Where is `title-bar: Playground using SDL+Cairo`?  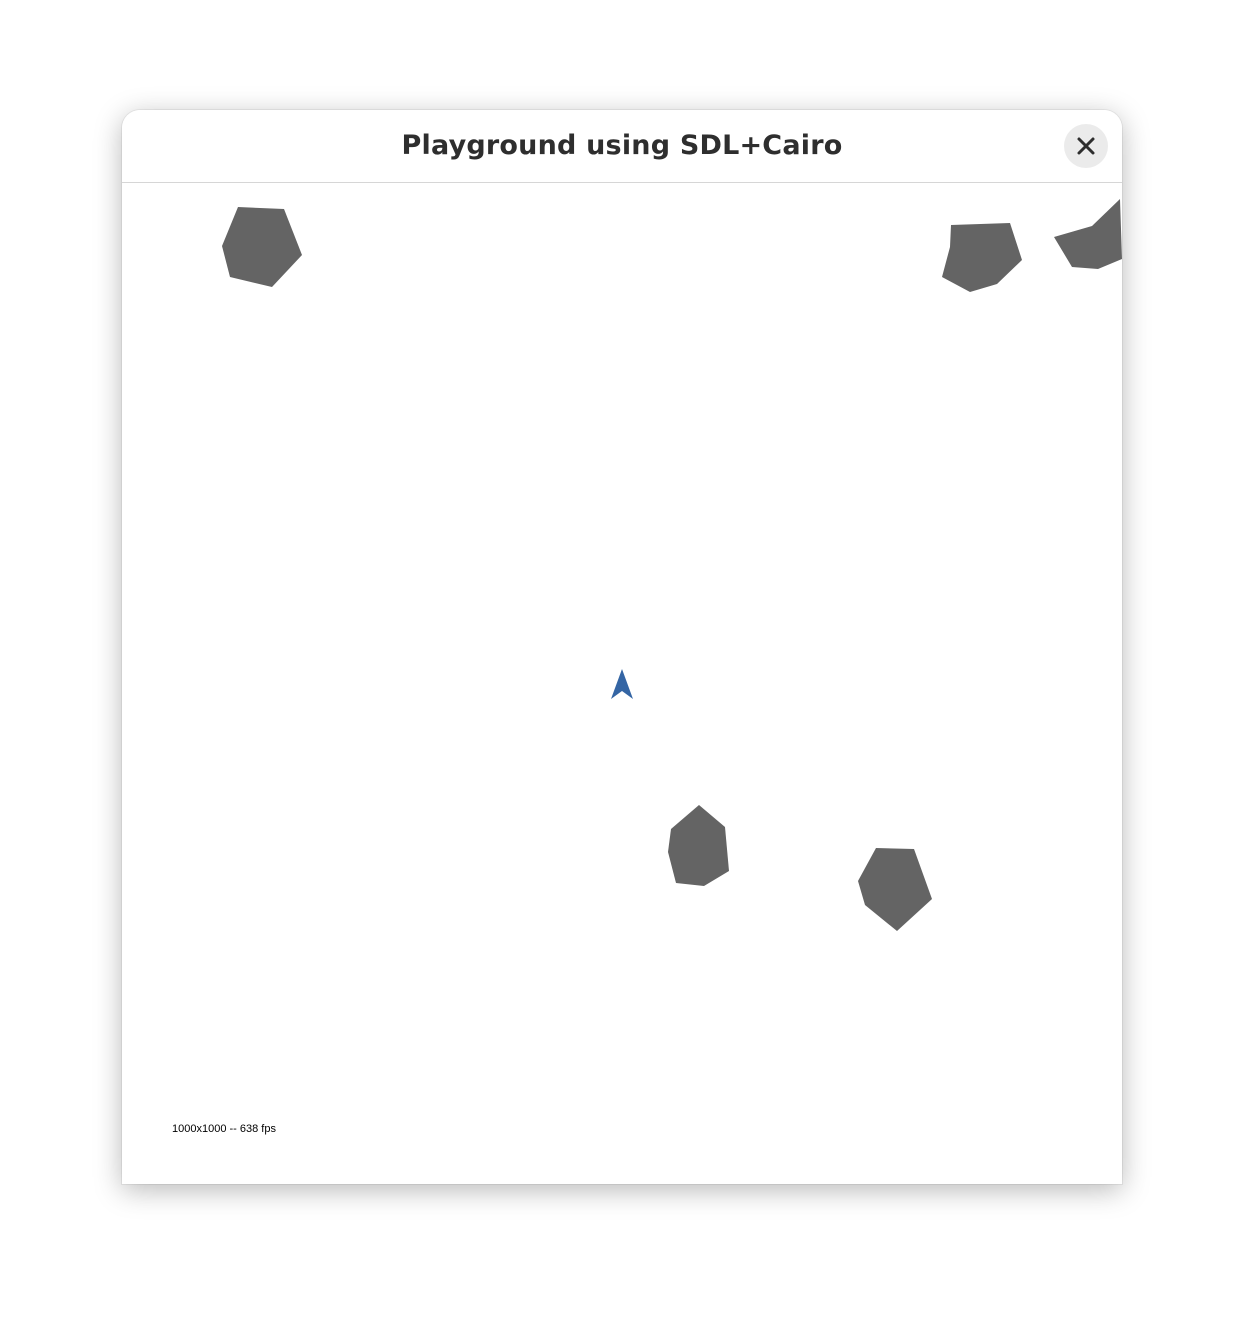
title-bar: Playground using SDL+Cairo is located at coordinates (622, 146).